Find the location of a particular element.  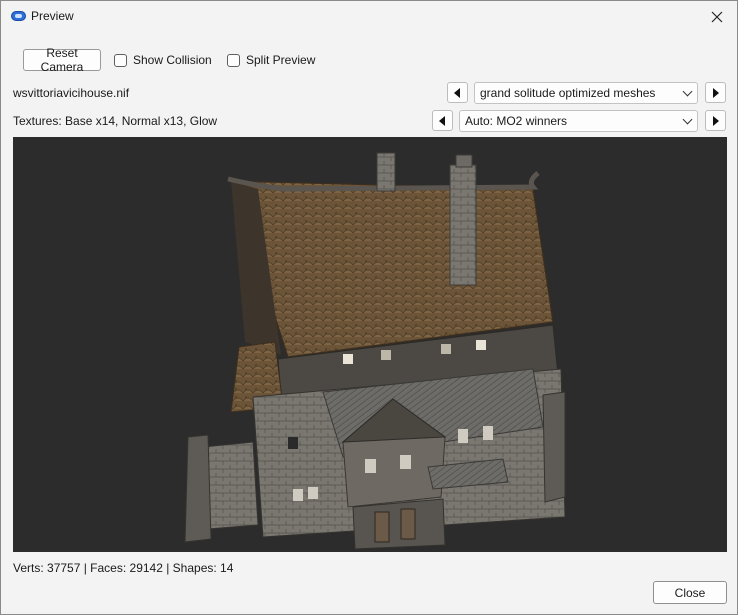

show-collision-toggle: Show Collision is located at coordinates (163, 60).